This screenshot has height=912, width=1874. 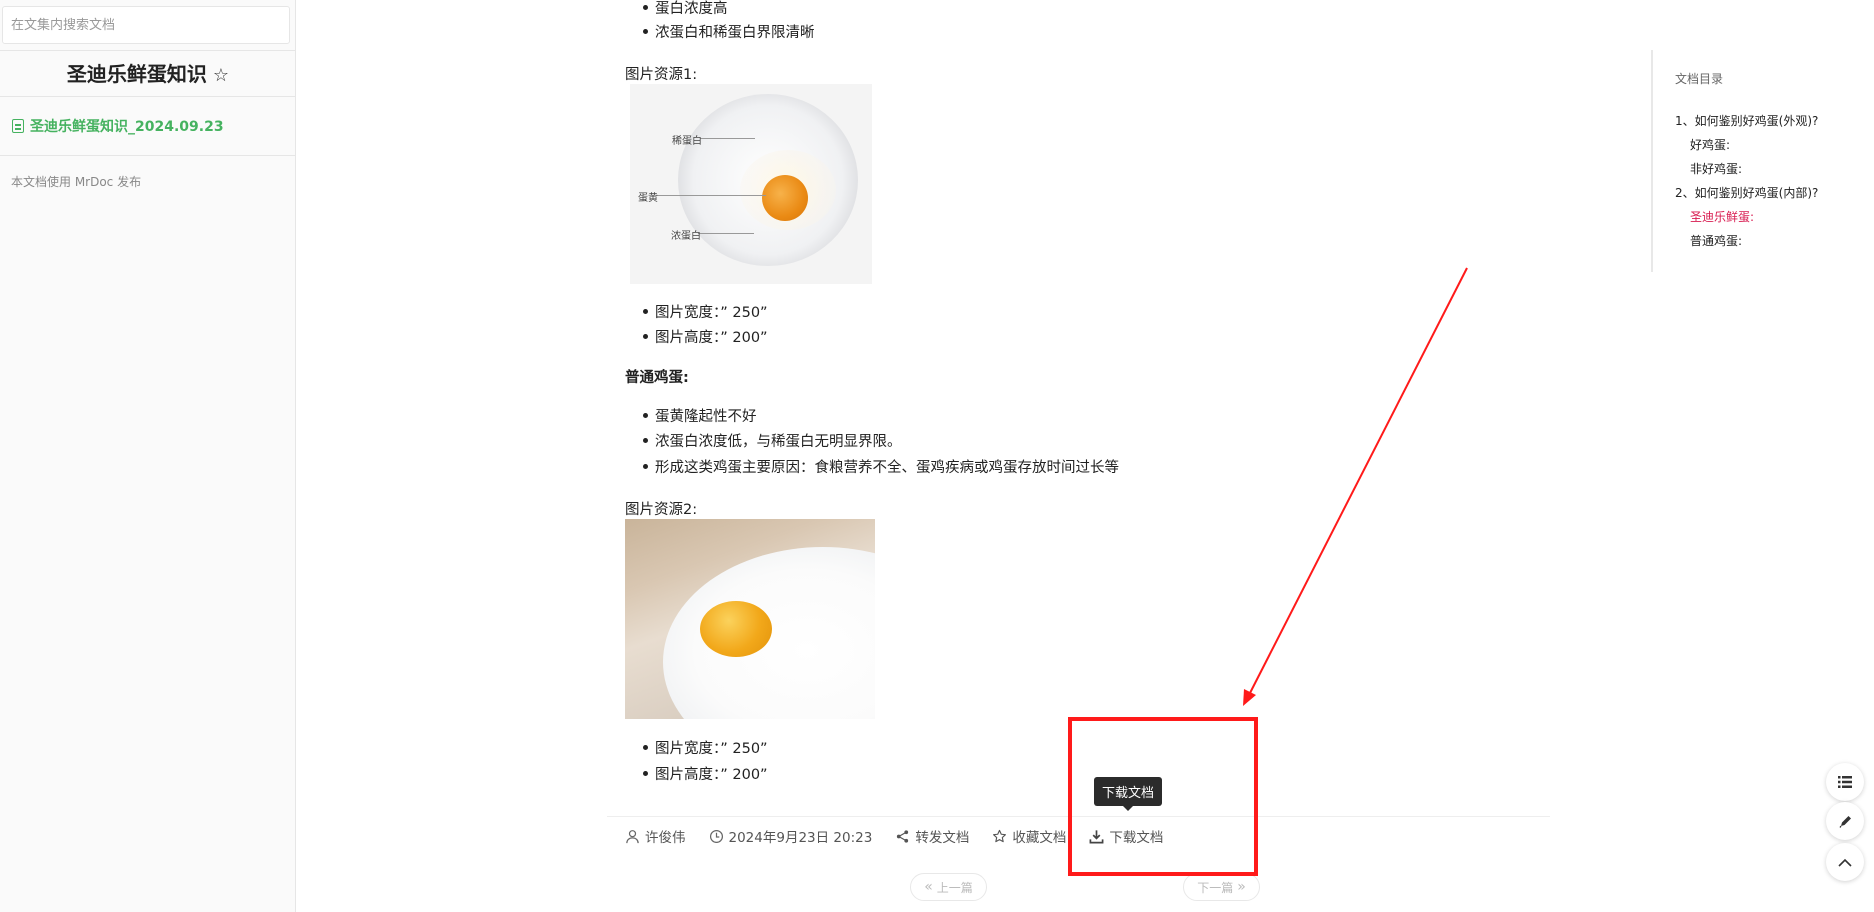 I want to click on toc-item: 2、如何鉴别好鸡蛋(内部)?, so click(x=1746, y=192).